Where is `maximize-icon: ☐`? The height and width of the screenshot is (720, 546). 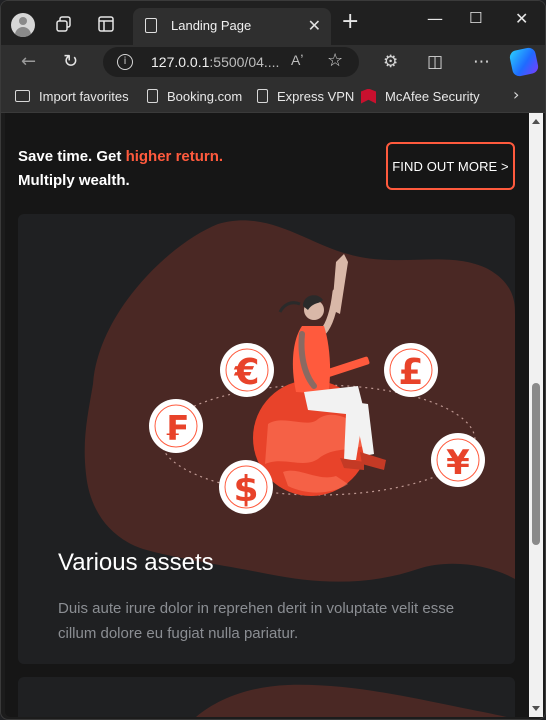 maximize-icon: ☐ is located at coordinates (475, 18).